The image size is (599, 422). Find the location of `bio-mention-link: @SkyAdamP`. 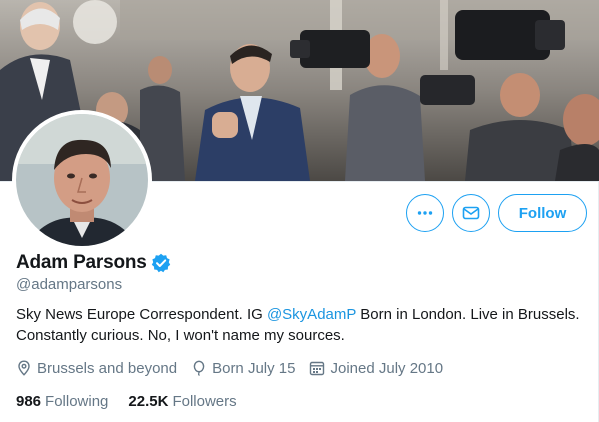

bio-mention-link: @SkyAdamP is located at coordinates (311, 314).